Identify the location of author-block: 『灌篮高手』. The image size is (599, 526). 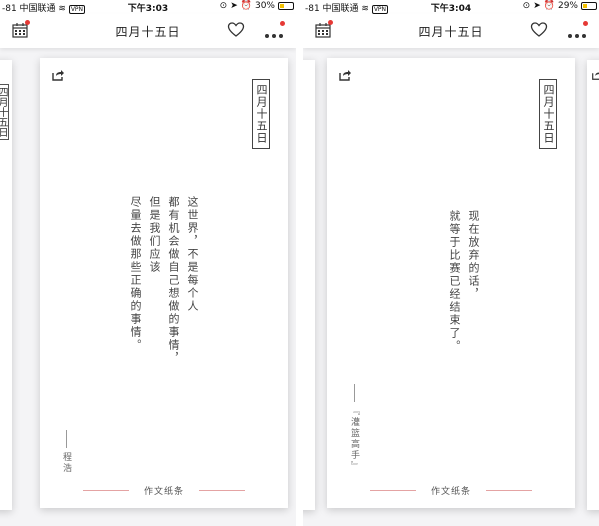
(354, 428).